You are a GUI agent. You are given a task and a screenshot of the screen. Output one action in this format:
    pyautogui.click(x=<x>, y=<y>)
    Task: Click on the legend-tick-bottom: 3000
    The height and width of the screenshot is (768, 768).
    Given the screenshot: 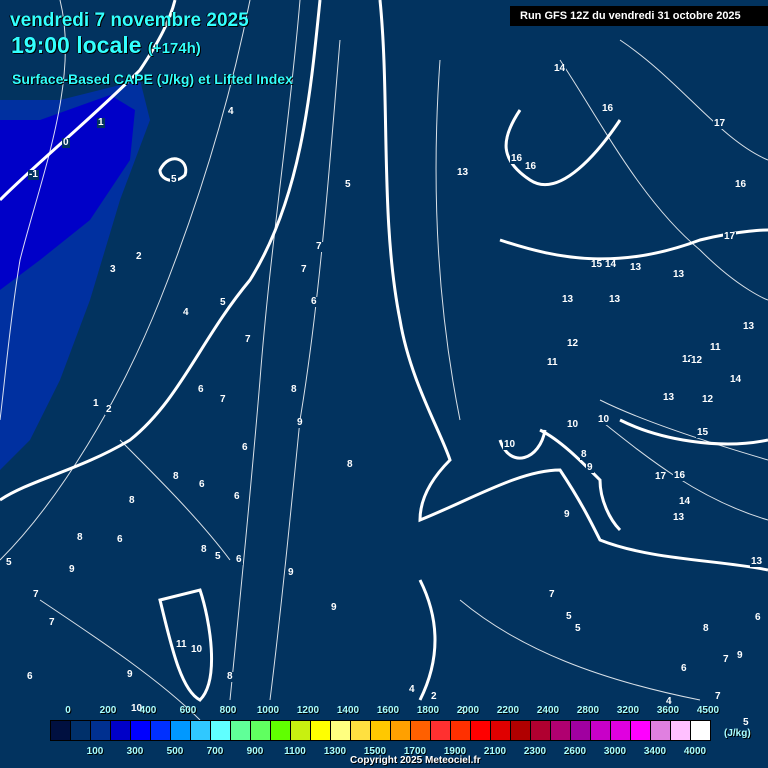 What is the action you would take?
    pyautogui.click(x=615, y=751)
    